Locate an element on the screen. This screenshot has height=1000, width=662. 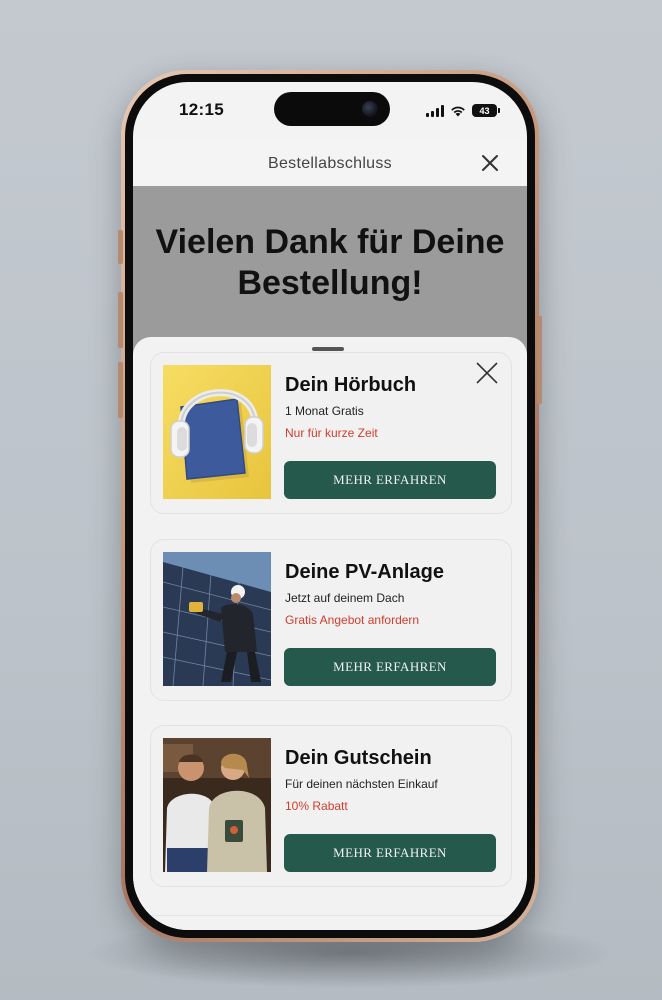
offer-title: Dein Gutschein is located at coordinates (358, 758).